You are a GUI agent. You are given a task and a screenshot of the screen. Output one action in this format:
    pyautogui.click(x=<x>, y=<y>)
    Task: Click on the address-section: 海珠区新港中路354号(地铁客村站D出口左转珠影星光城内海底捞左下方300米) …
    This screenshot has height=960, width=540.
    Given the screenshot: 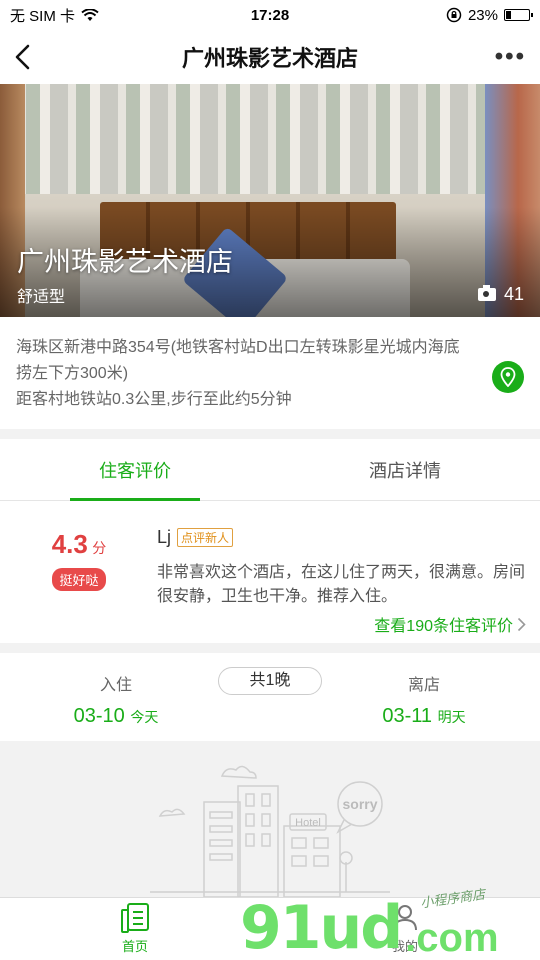 What is the action you would take?
    pyautogui.click(x=270, y=373)
    